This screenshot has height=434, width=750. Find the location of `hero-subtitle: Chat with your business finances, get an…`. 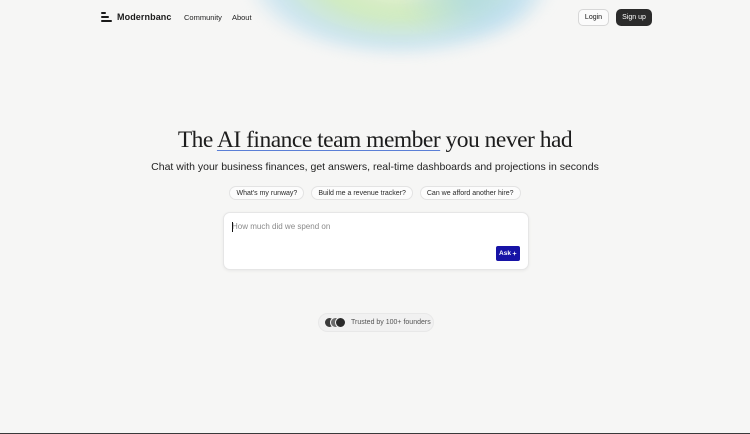

hero-subtitle: Chat with your business finances, get an… is located at coordinates (375, 167).